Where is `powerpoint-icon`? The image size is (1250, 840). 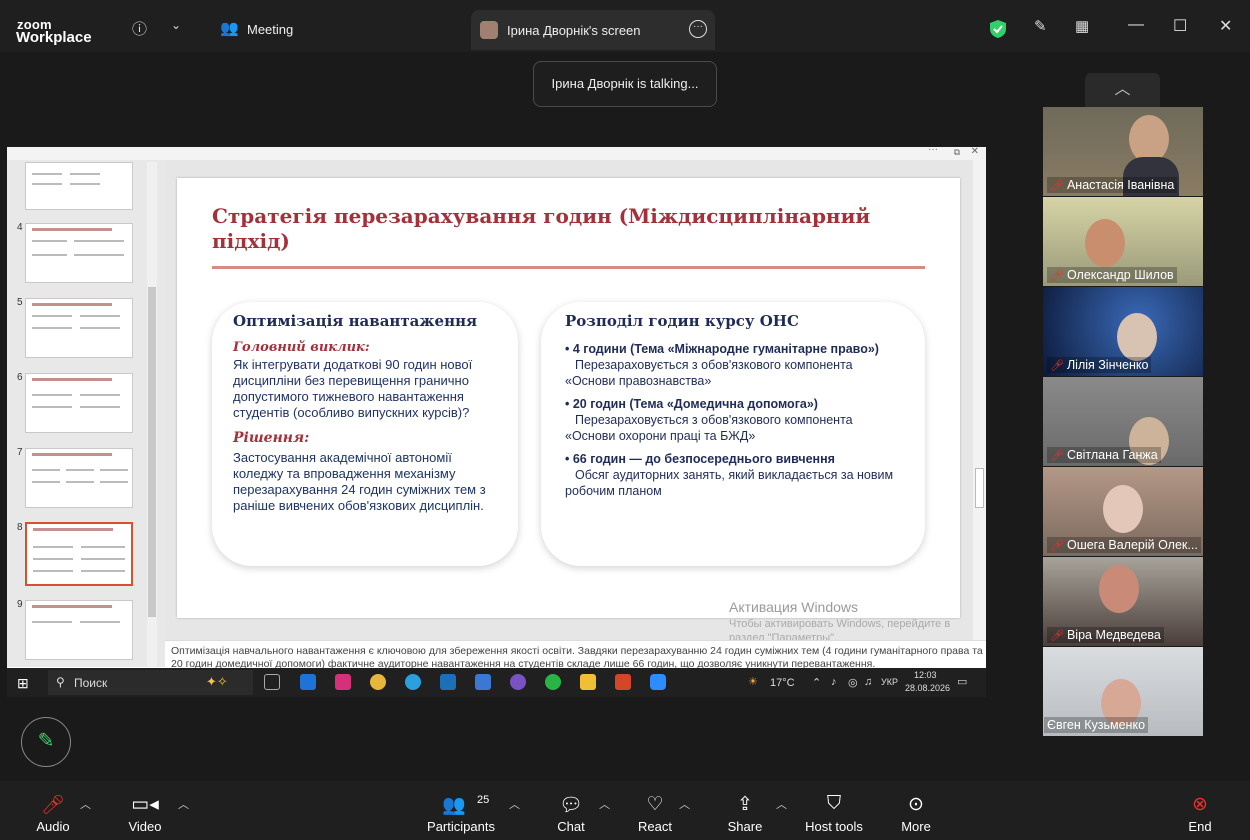 powerpoint-icon is located at coordinates (623, 682).